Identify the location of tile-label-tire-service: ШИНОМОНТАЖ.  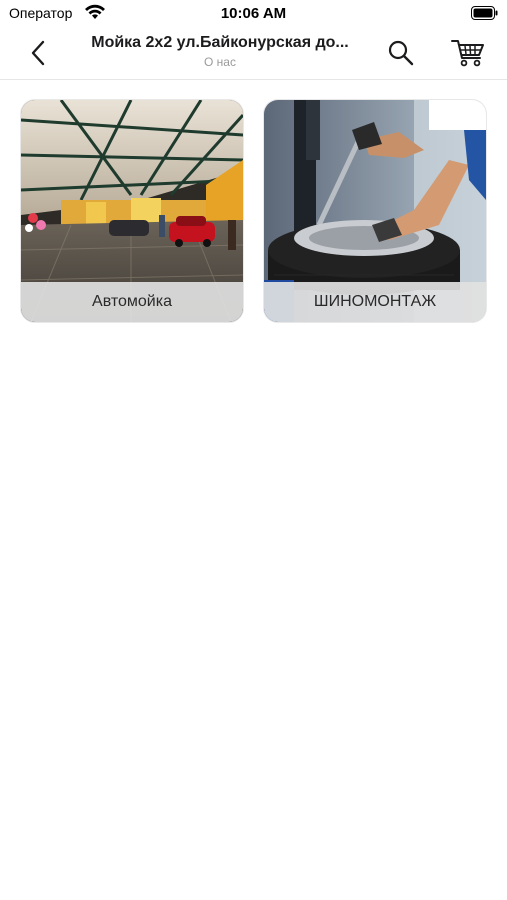
(375, 302).